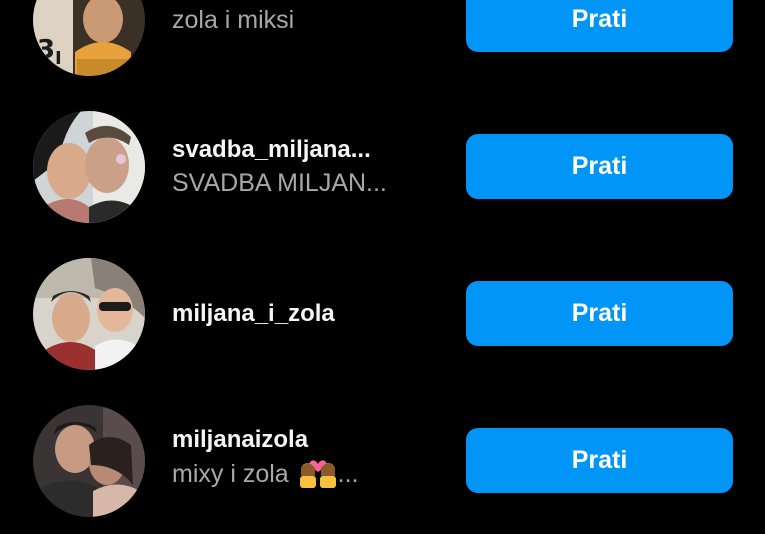 Image resolution: width=765 pixels, height=534 pixels. What do you see at coordinates (58, 58) in the screenshot?
I see `svg-text: I` at bounding box center [58, 58].